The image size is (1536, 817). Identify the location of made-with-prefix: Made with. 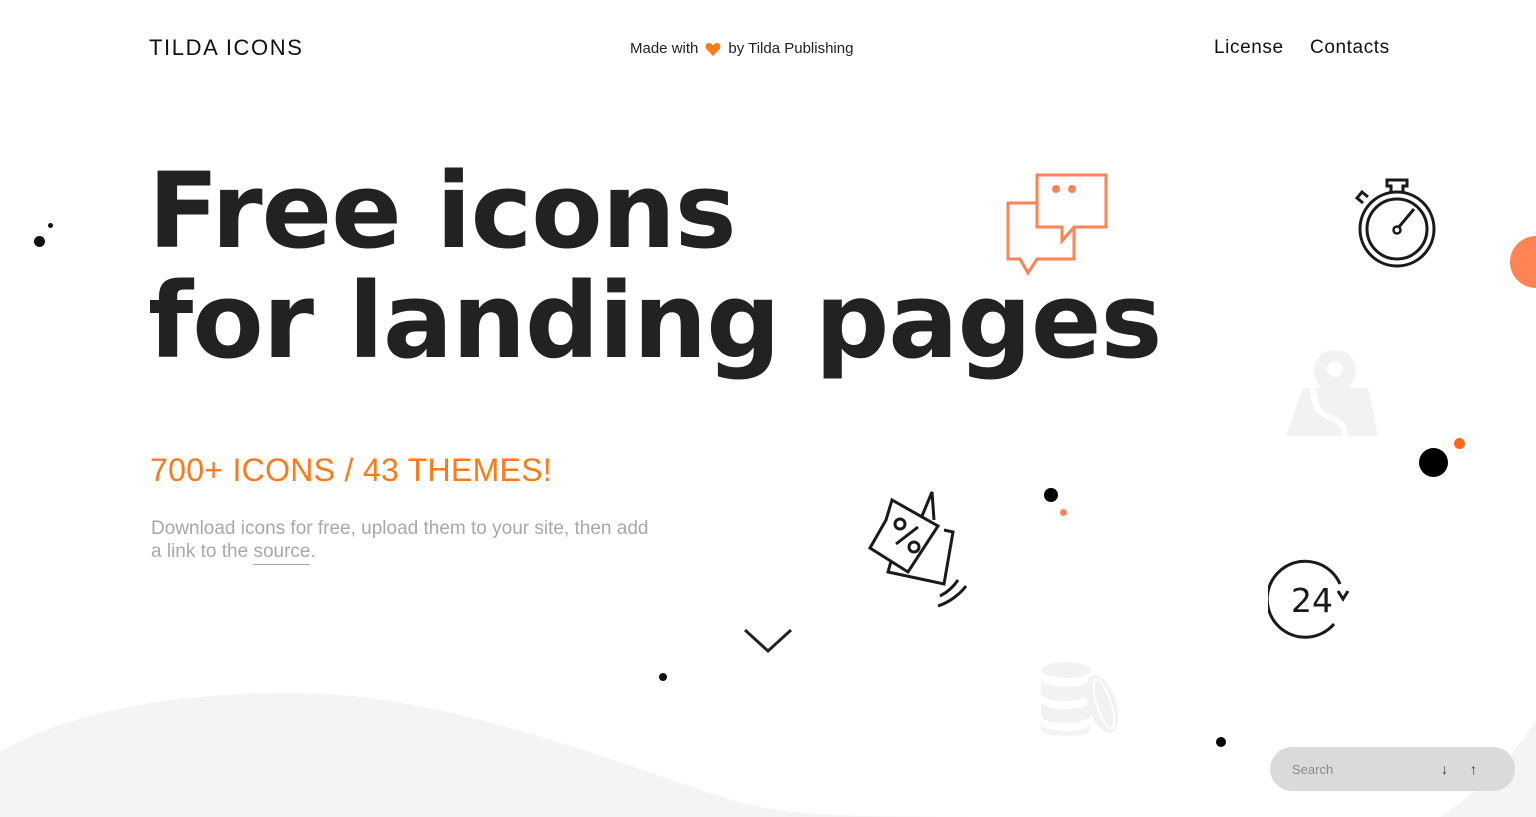
(664, 48).